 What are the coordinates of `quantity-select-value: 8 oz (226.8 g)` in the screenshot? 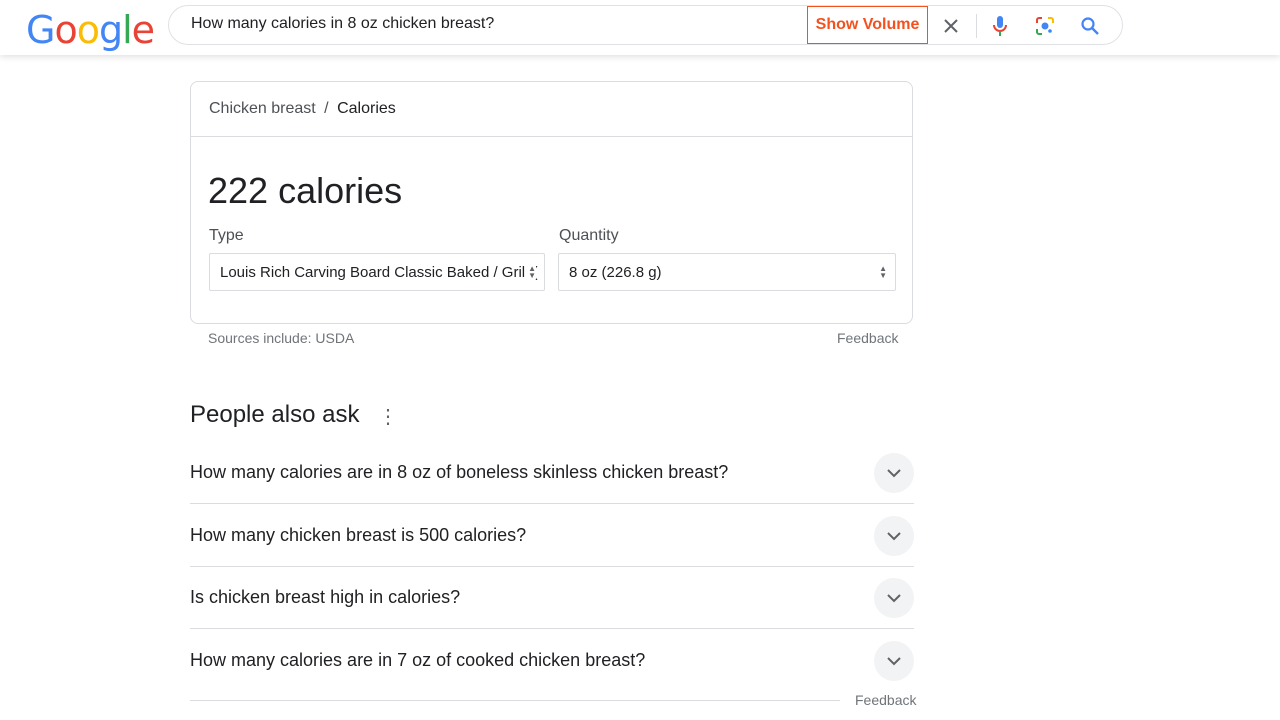 It's located at (615, 272).